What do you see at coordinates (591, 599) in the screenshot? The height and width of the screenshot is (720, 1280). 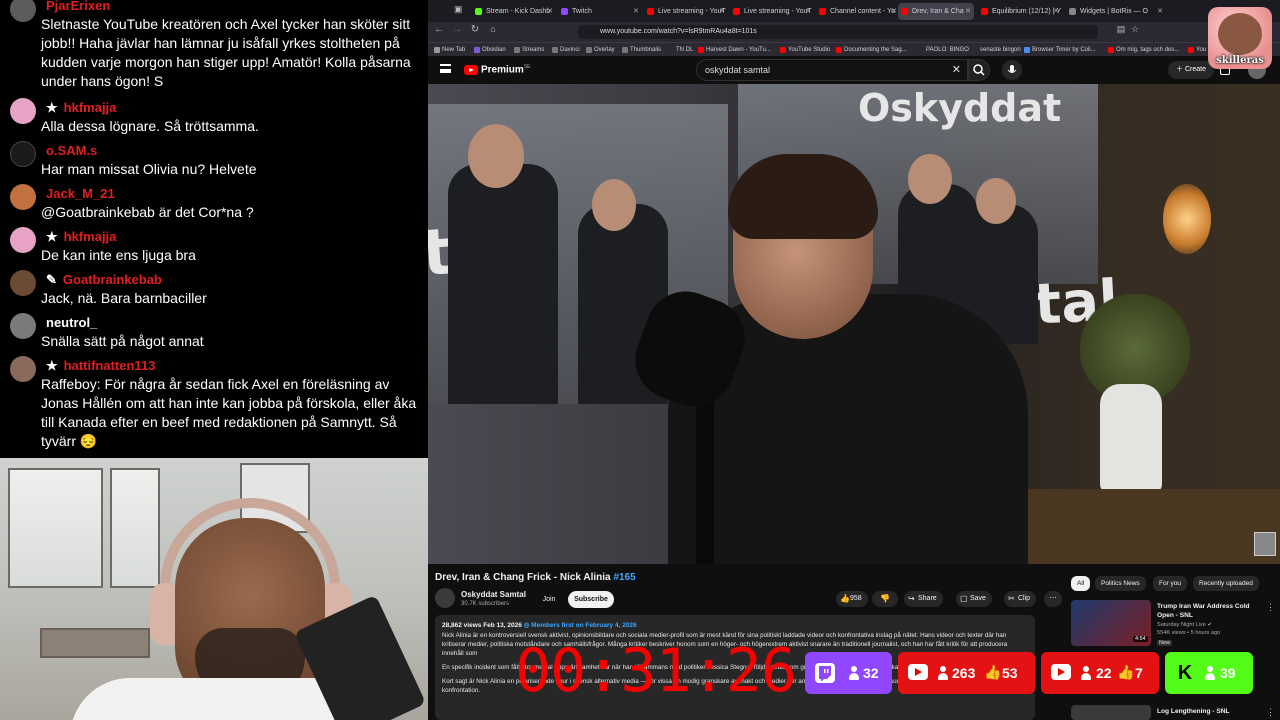 I see `subscribe-button: Subscribe` at bounding box center [591, 599].